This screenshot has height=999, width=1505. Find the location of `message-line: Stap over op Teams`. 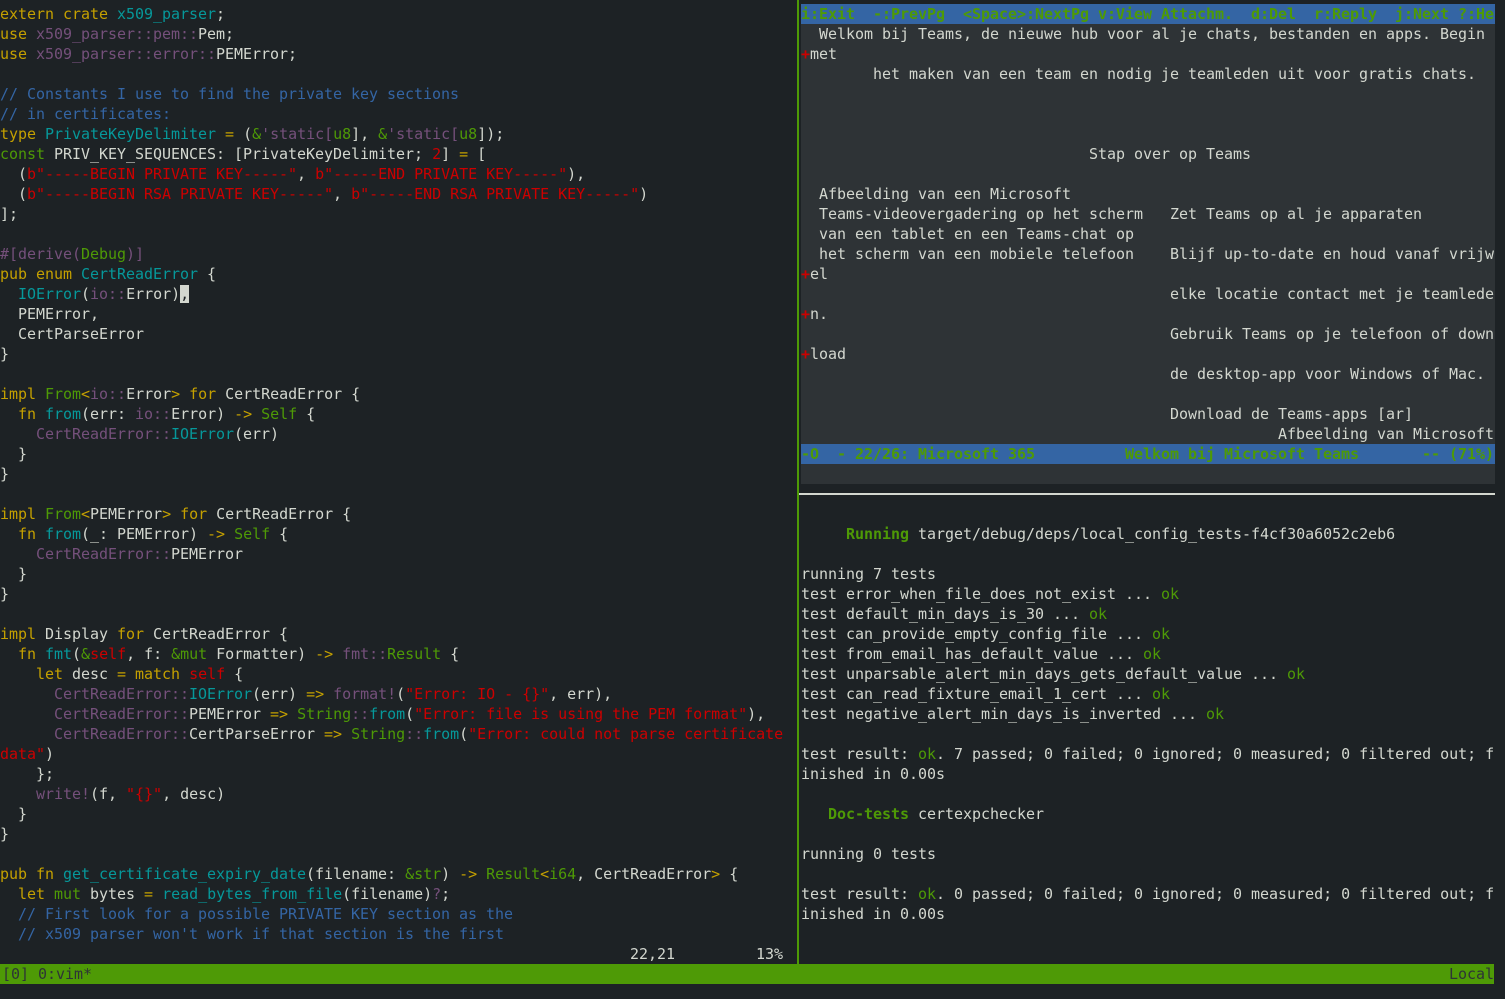

message-line: Stap over op Teams is located at coordinates (1148, 154).